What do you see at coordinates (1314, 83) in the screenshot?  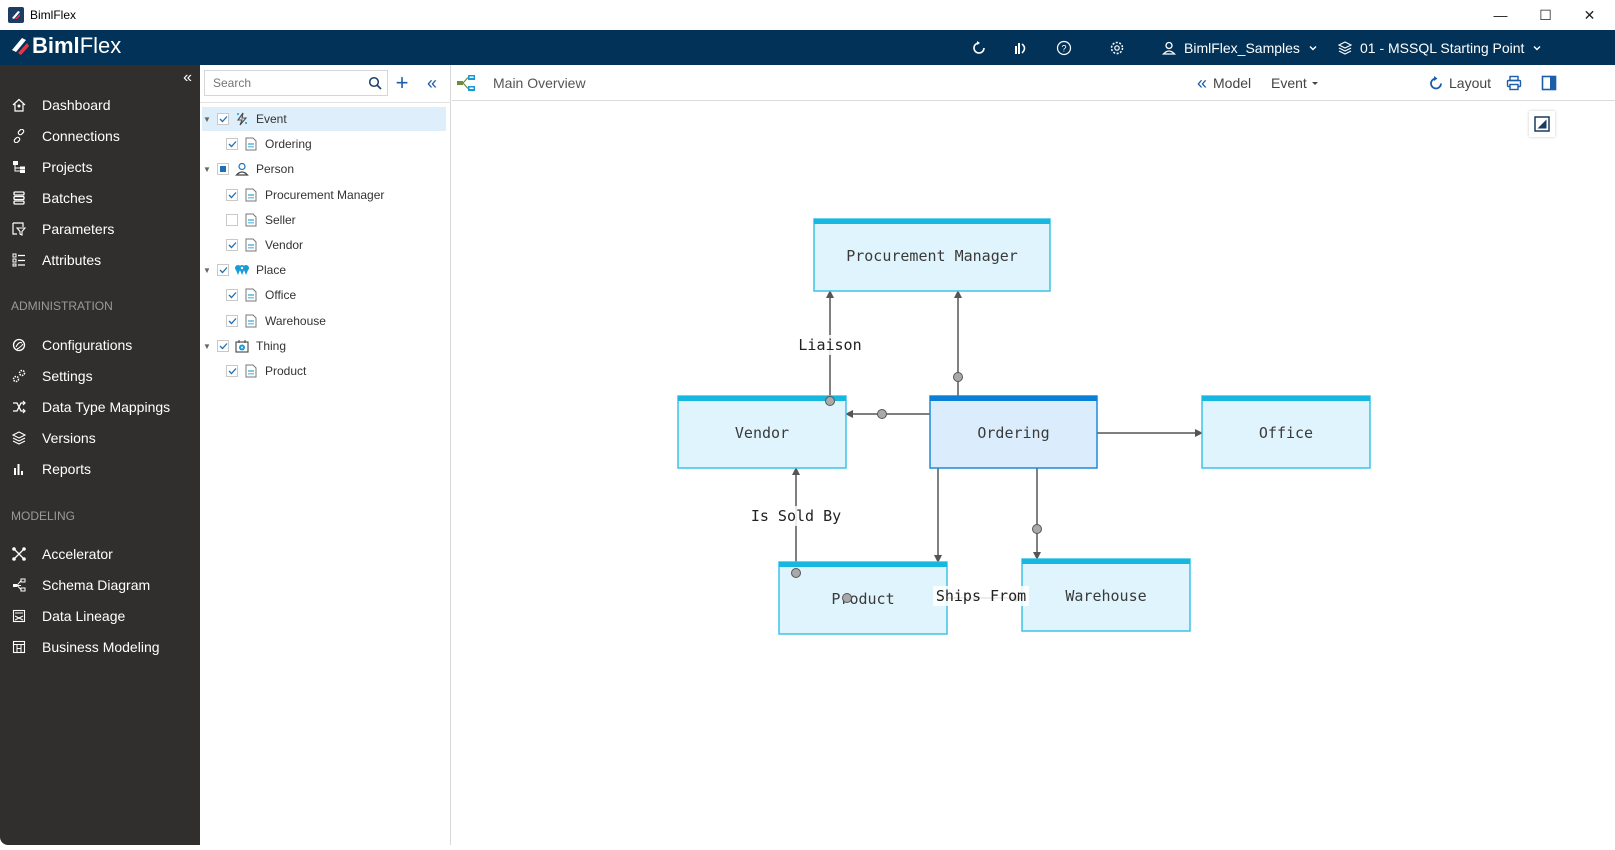 I see `caret-down-icon` at bounding box center [1314, 83].